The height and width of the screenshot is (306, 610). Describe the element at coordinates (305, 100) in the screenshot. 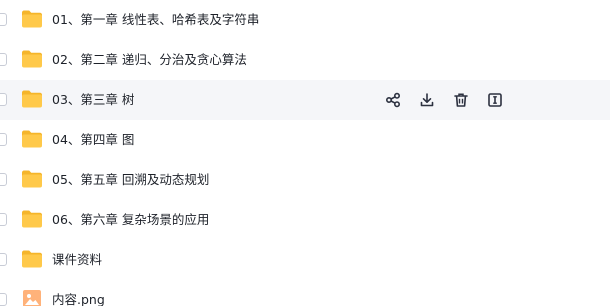

I see `file-row-hovered: 03、第三章 树` at that location.